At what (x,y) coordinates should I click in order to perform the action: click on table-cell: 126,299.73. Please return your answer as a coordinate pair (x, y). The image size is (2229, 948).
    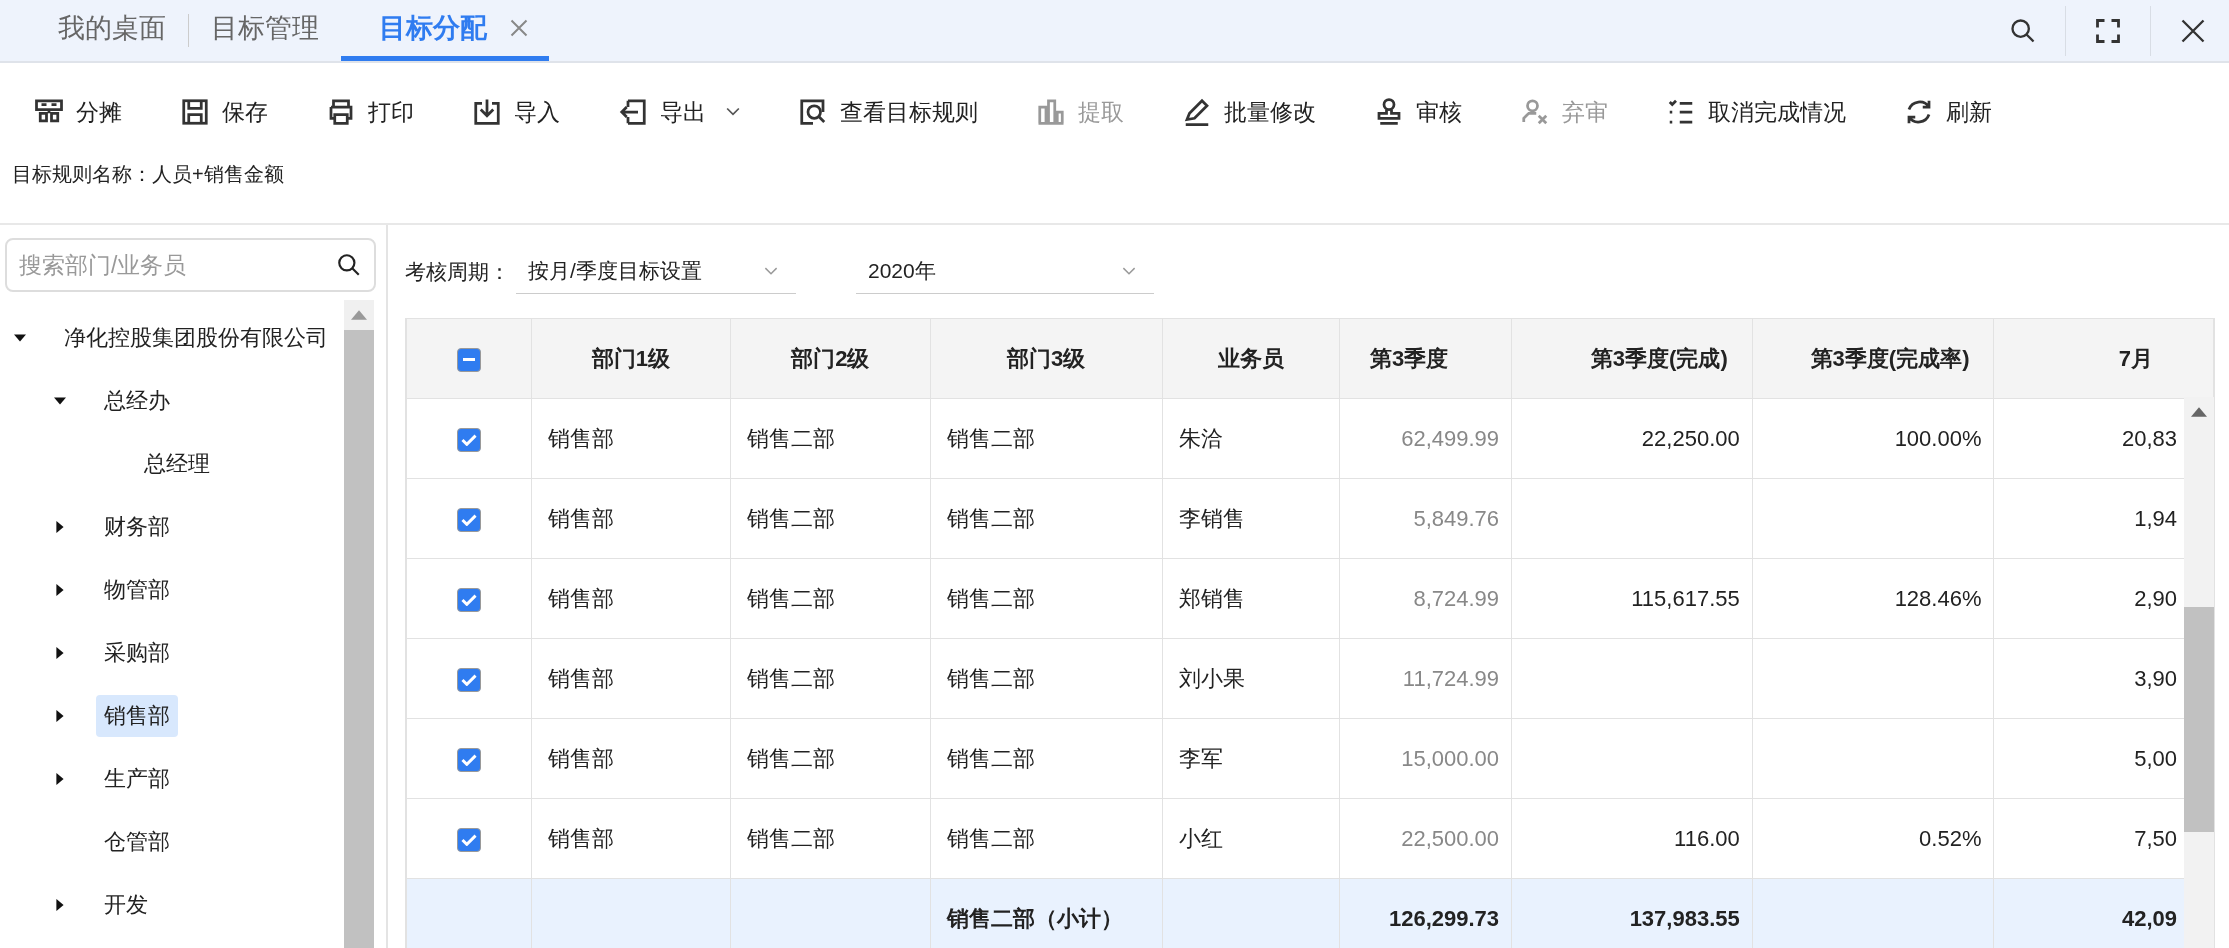
    Looking at the image, I should click on (1444, 918).